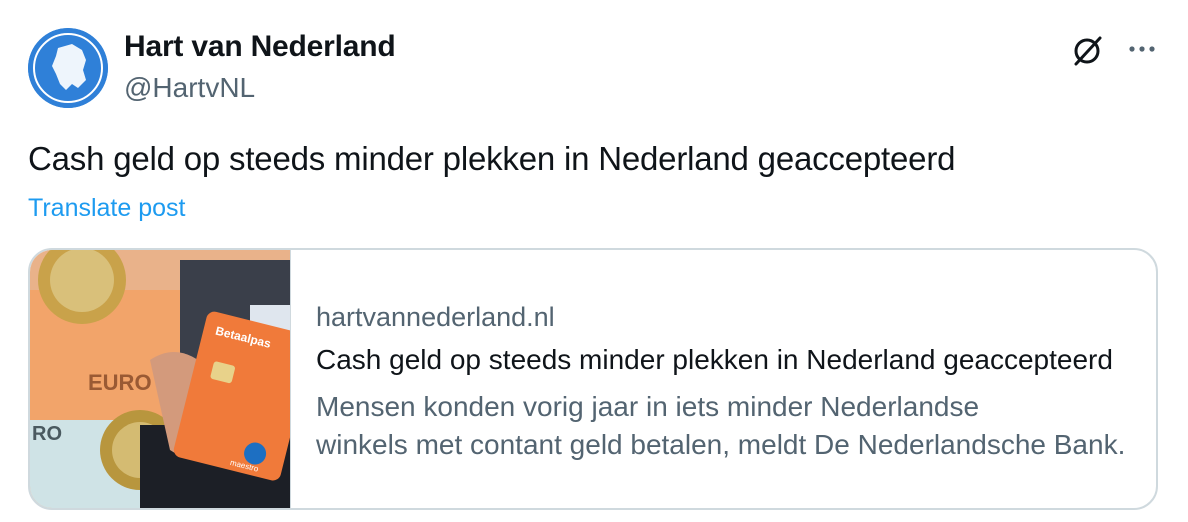  I want to click on thumb-ro-text: RO, so click(47, 434).